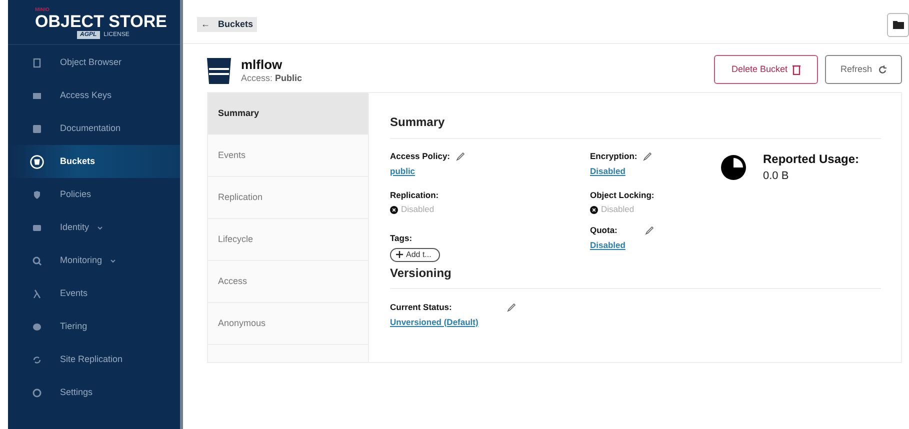 The width and height of the screenshot is (909, 429). Describe the element at coordinates (288, 240) in the screenshot. I see `tab: Lifecycle` at that location.